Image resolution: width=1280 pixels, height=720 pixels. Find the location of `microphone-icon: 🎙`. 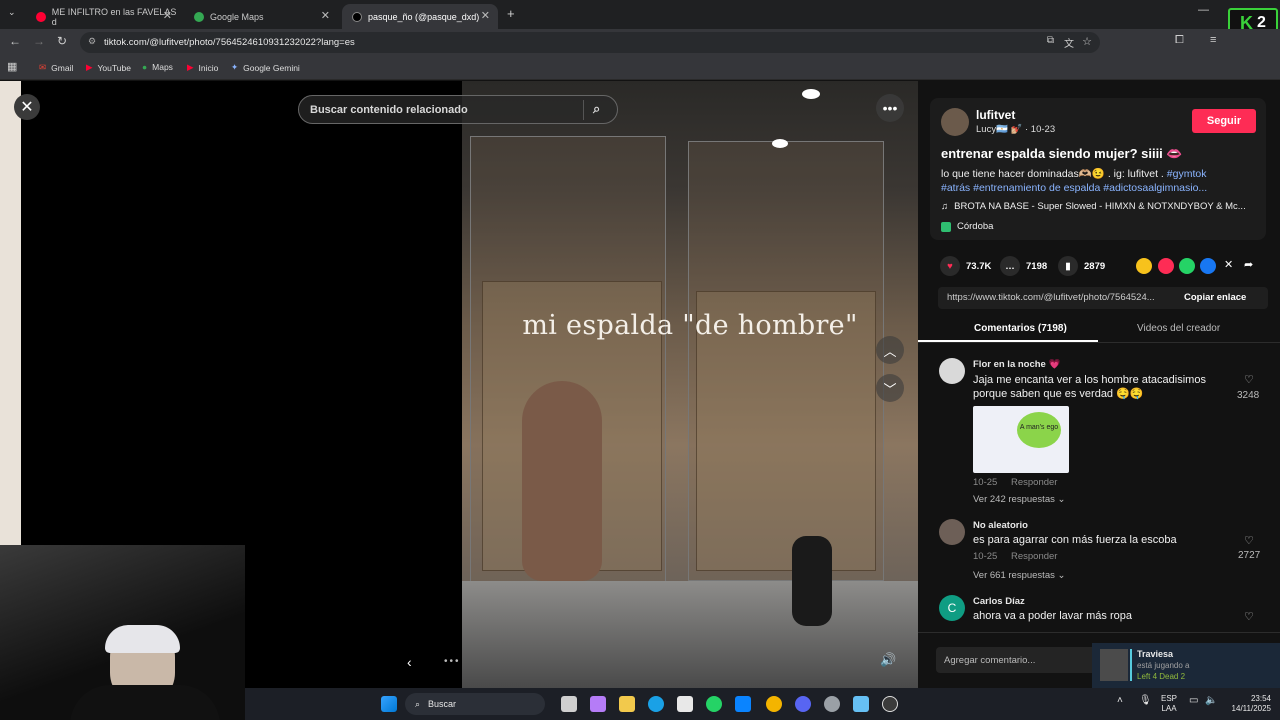

microphone-icon: 🎙 is located at coordinates (1145, 700).